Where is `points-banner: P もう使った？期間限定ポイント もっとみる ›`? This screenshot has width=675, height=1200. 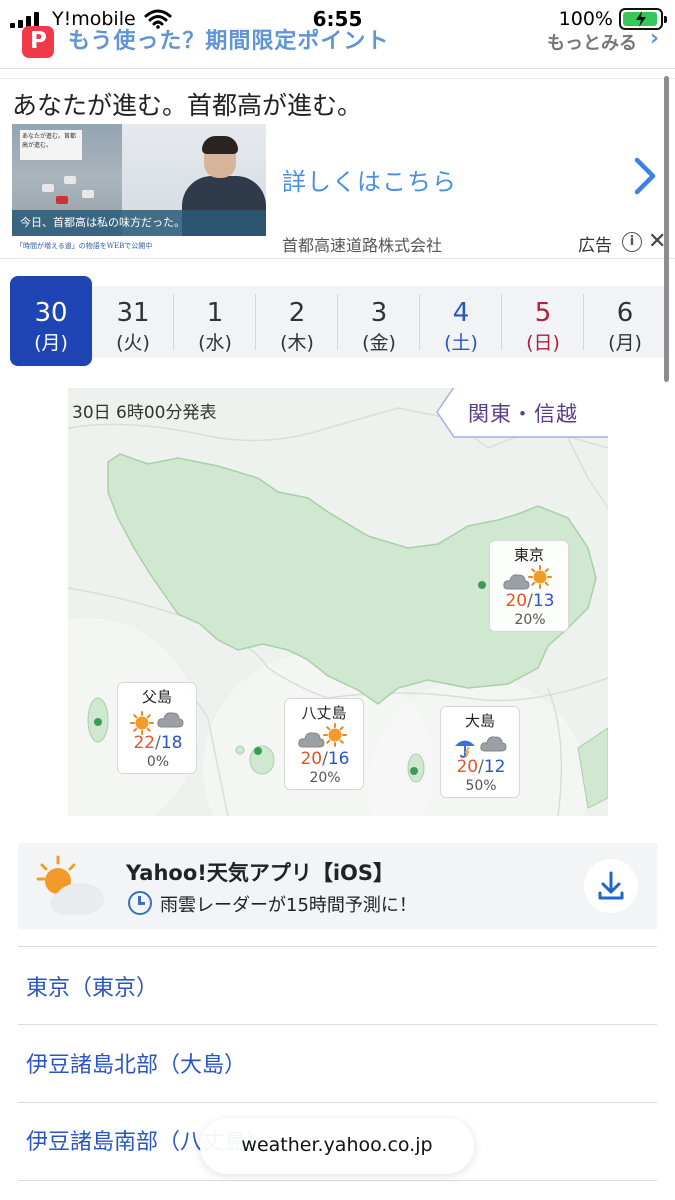
points-banner: P もう使った？期間限定ポイント もっとみる › is located at coordinates (337, 42).